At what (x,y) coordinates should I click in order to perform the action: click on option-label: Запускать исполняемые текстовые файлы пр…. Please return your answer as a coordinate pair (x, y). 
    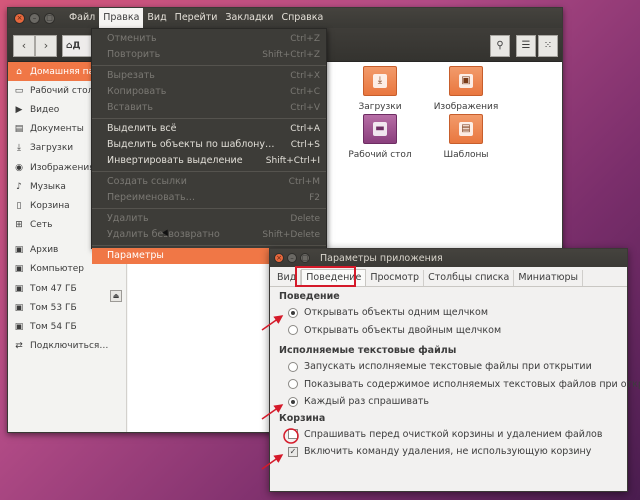
    Looking at the image, I should click on (448, 367).